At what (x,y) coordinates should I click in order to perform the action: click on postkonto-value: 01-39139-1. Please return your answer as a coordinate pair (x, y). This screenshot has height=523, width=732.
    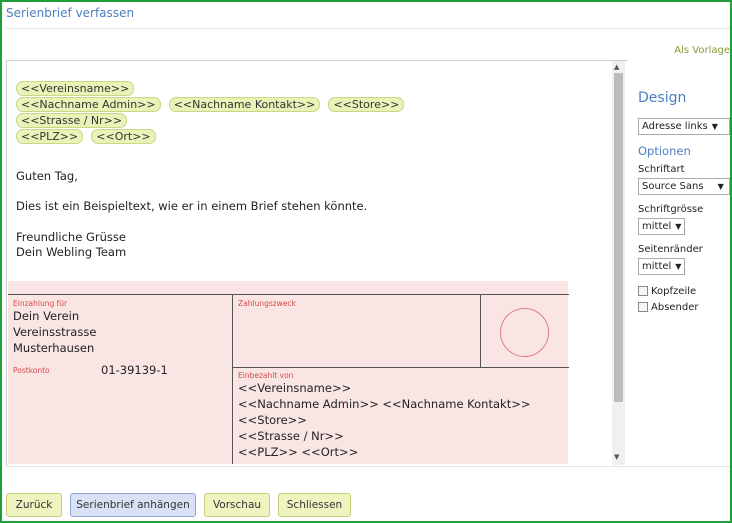
    Looking at the image, I should click on (134, 370).